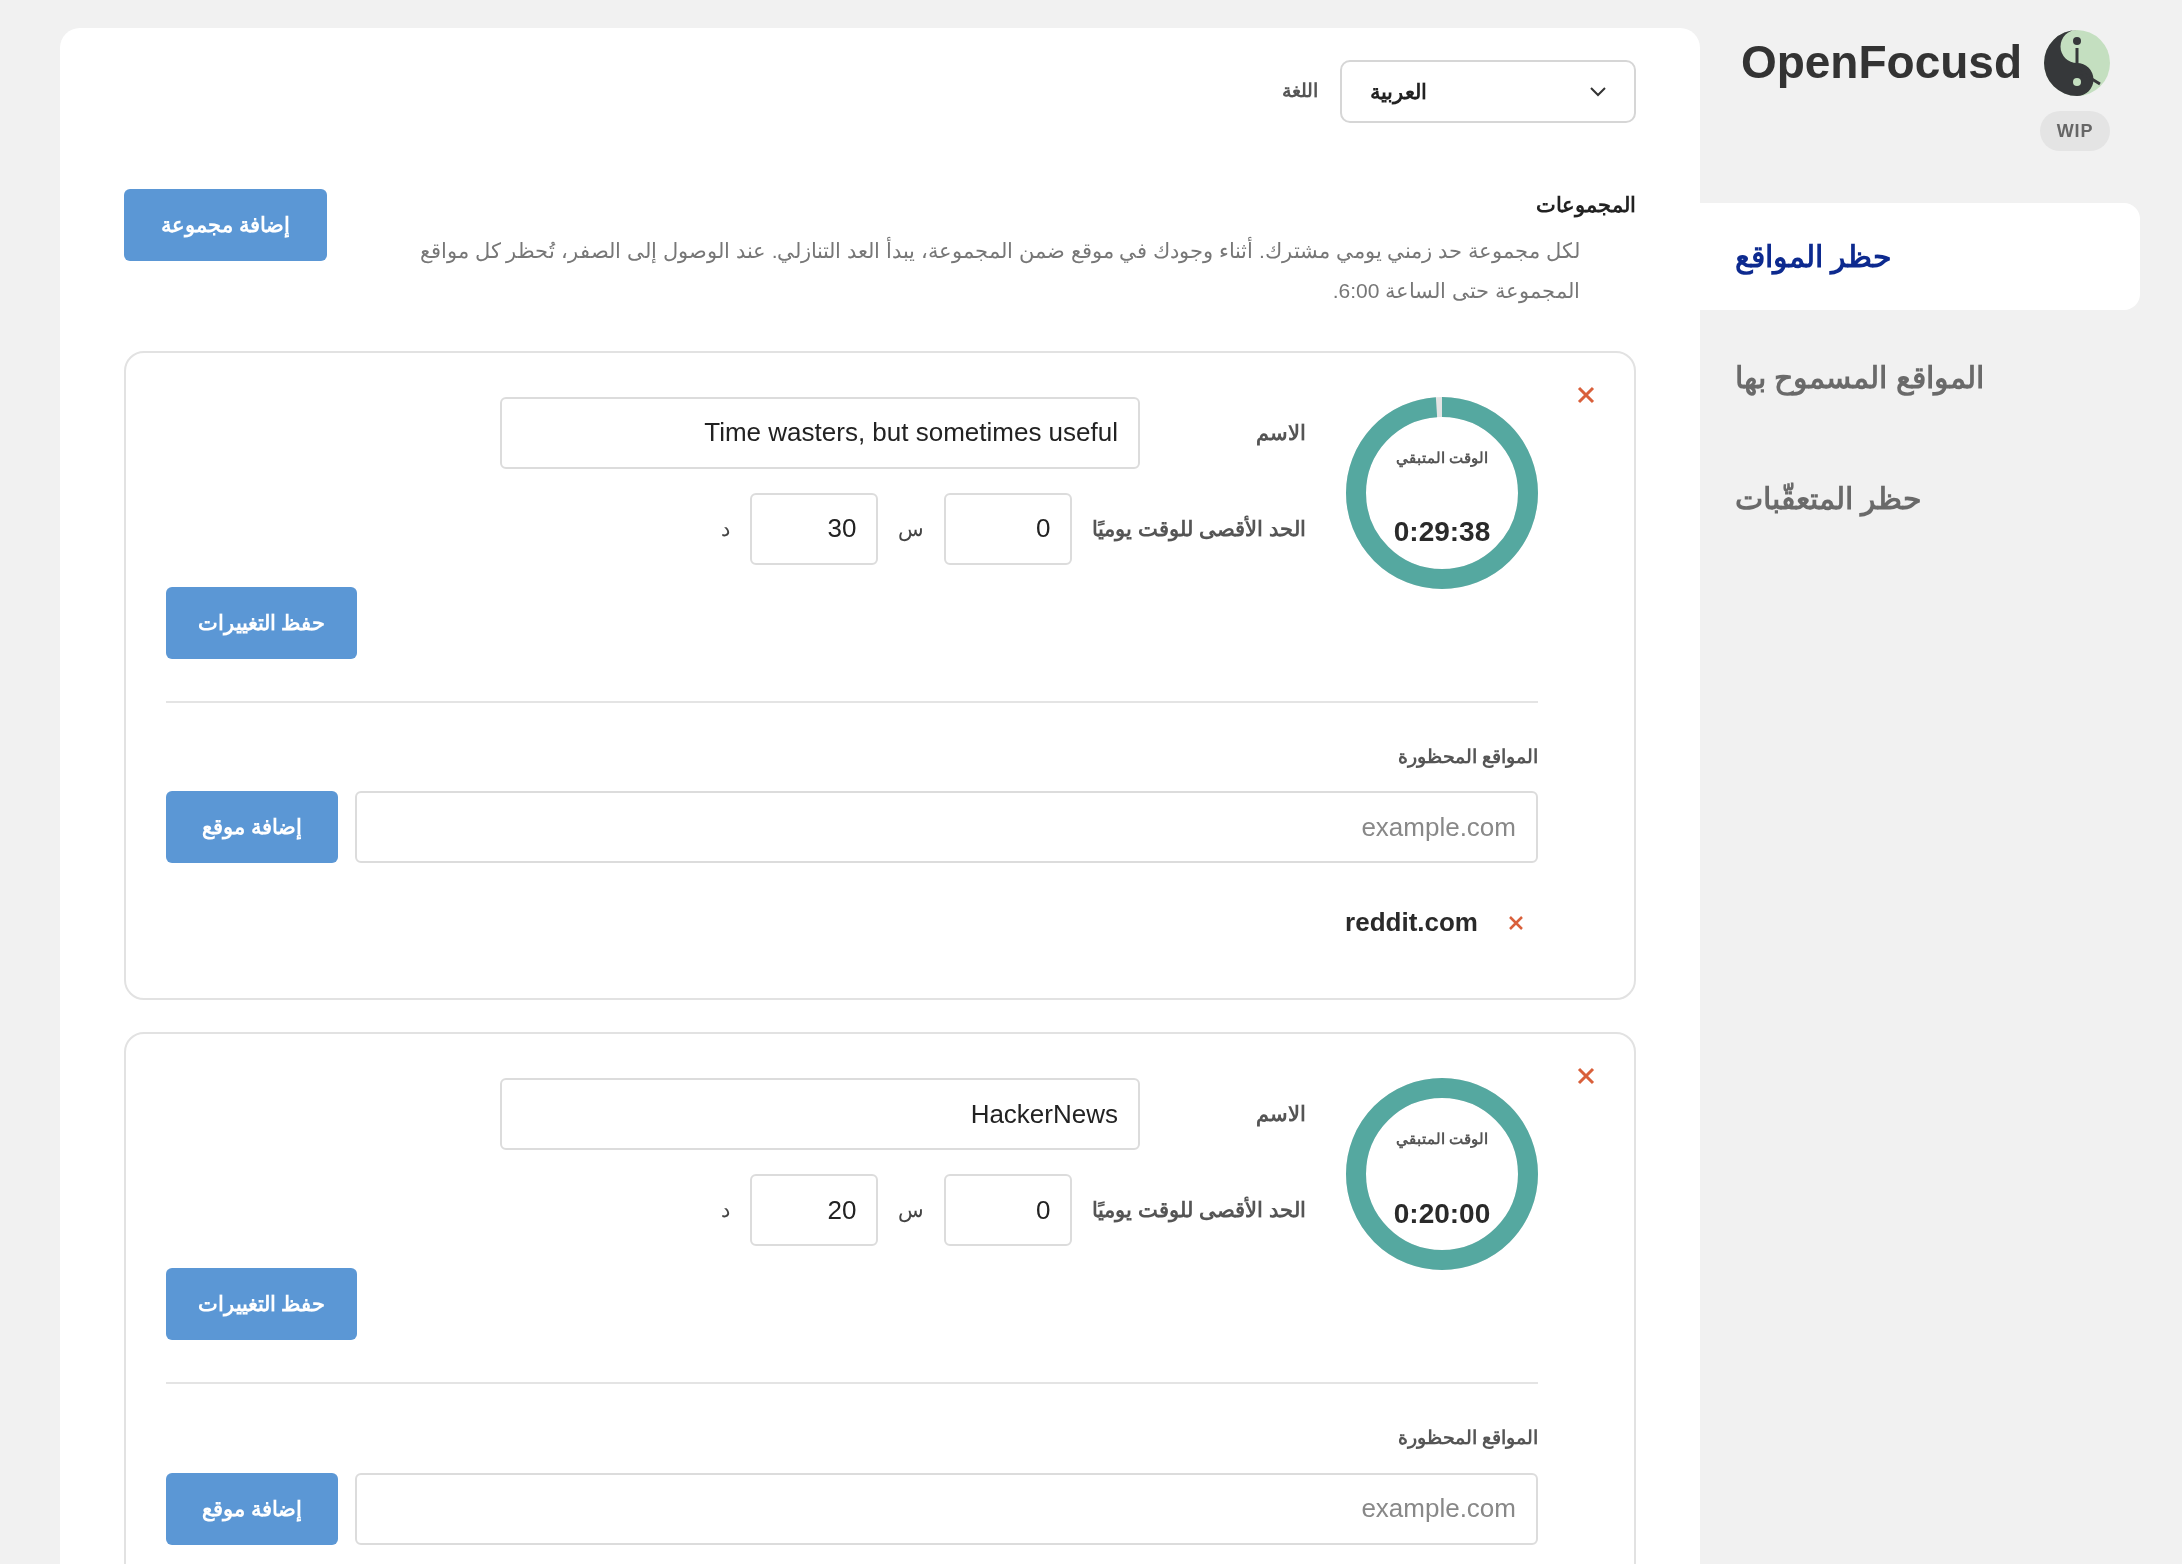  What do you see at coordinates (1442, 532) in the screenshot?
I see `remaining-time: 0:29:38` at bounding box center [1442, 532].